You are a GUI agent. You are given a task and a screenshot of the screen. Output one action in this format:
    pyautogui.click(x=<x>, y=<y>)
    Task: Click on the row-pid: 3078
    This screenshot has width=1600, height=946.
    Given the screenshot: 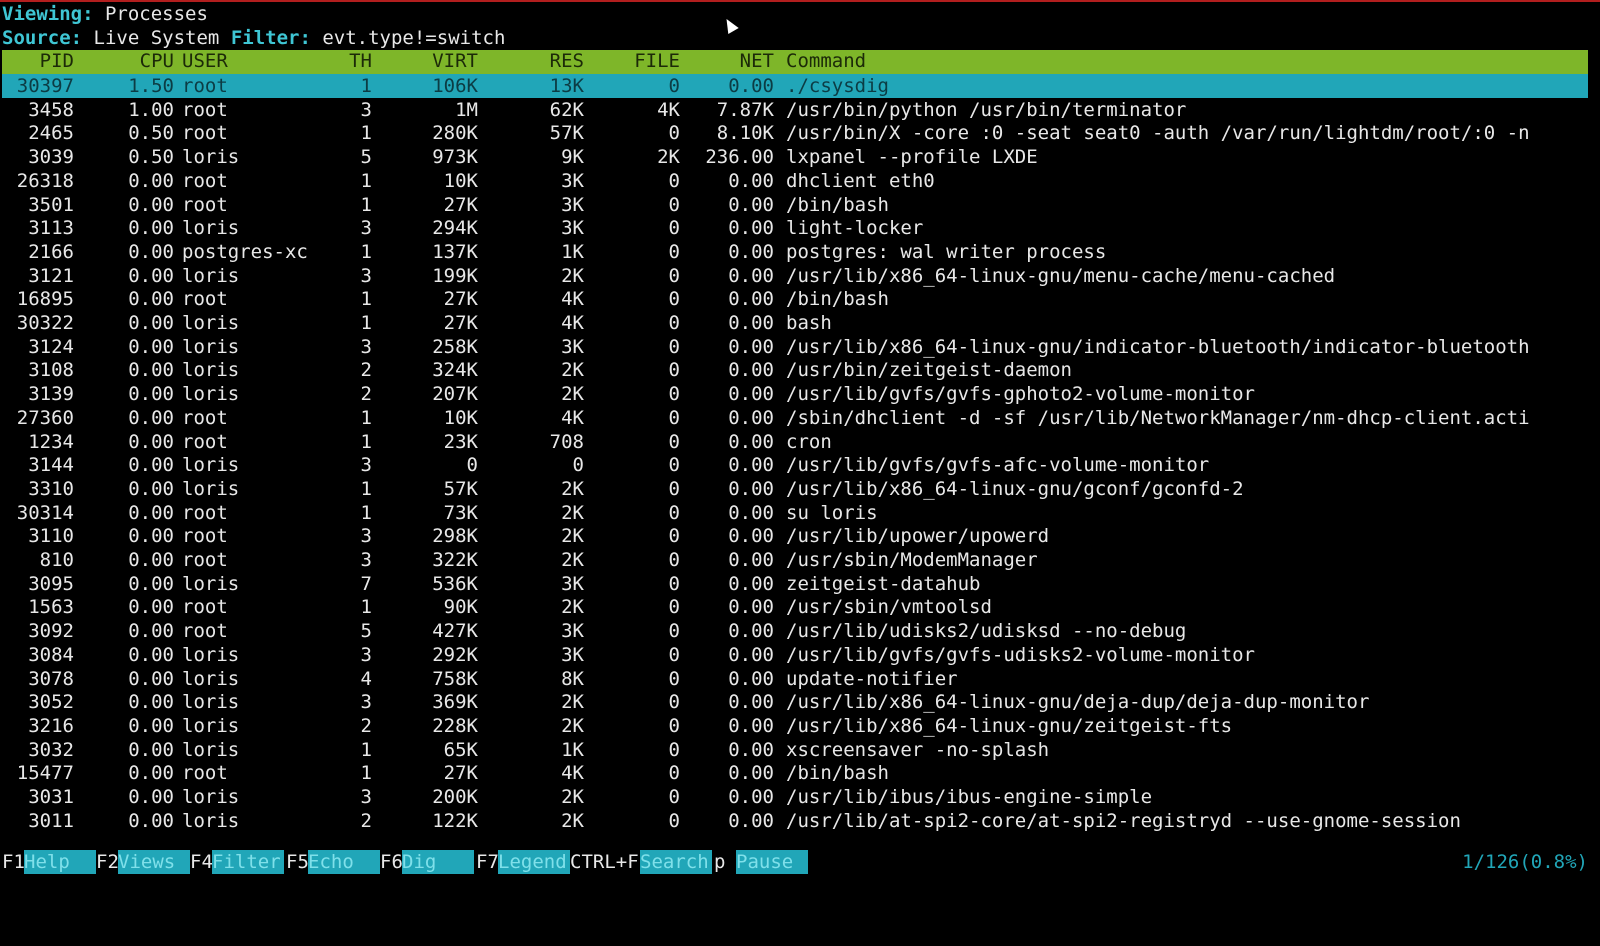 What is the action you would take?
    pyautogui.click(x=51, y=678)
    